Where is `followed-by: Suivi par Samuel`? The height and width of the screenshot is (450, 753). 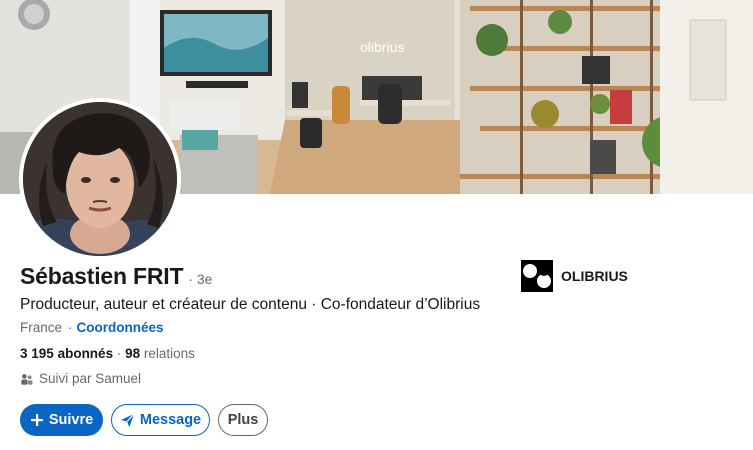 followed-by: Suivi par Samuel is located at coordinates (80, 378).